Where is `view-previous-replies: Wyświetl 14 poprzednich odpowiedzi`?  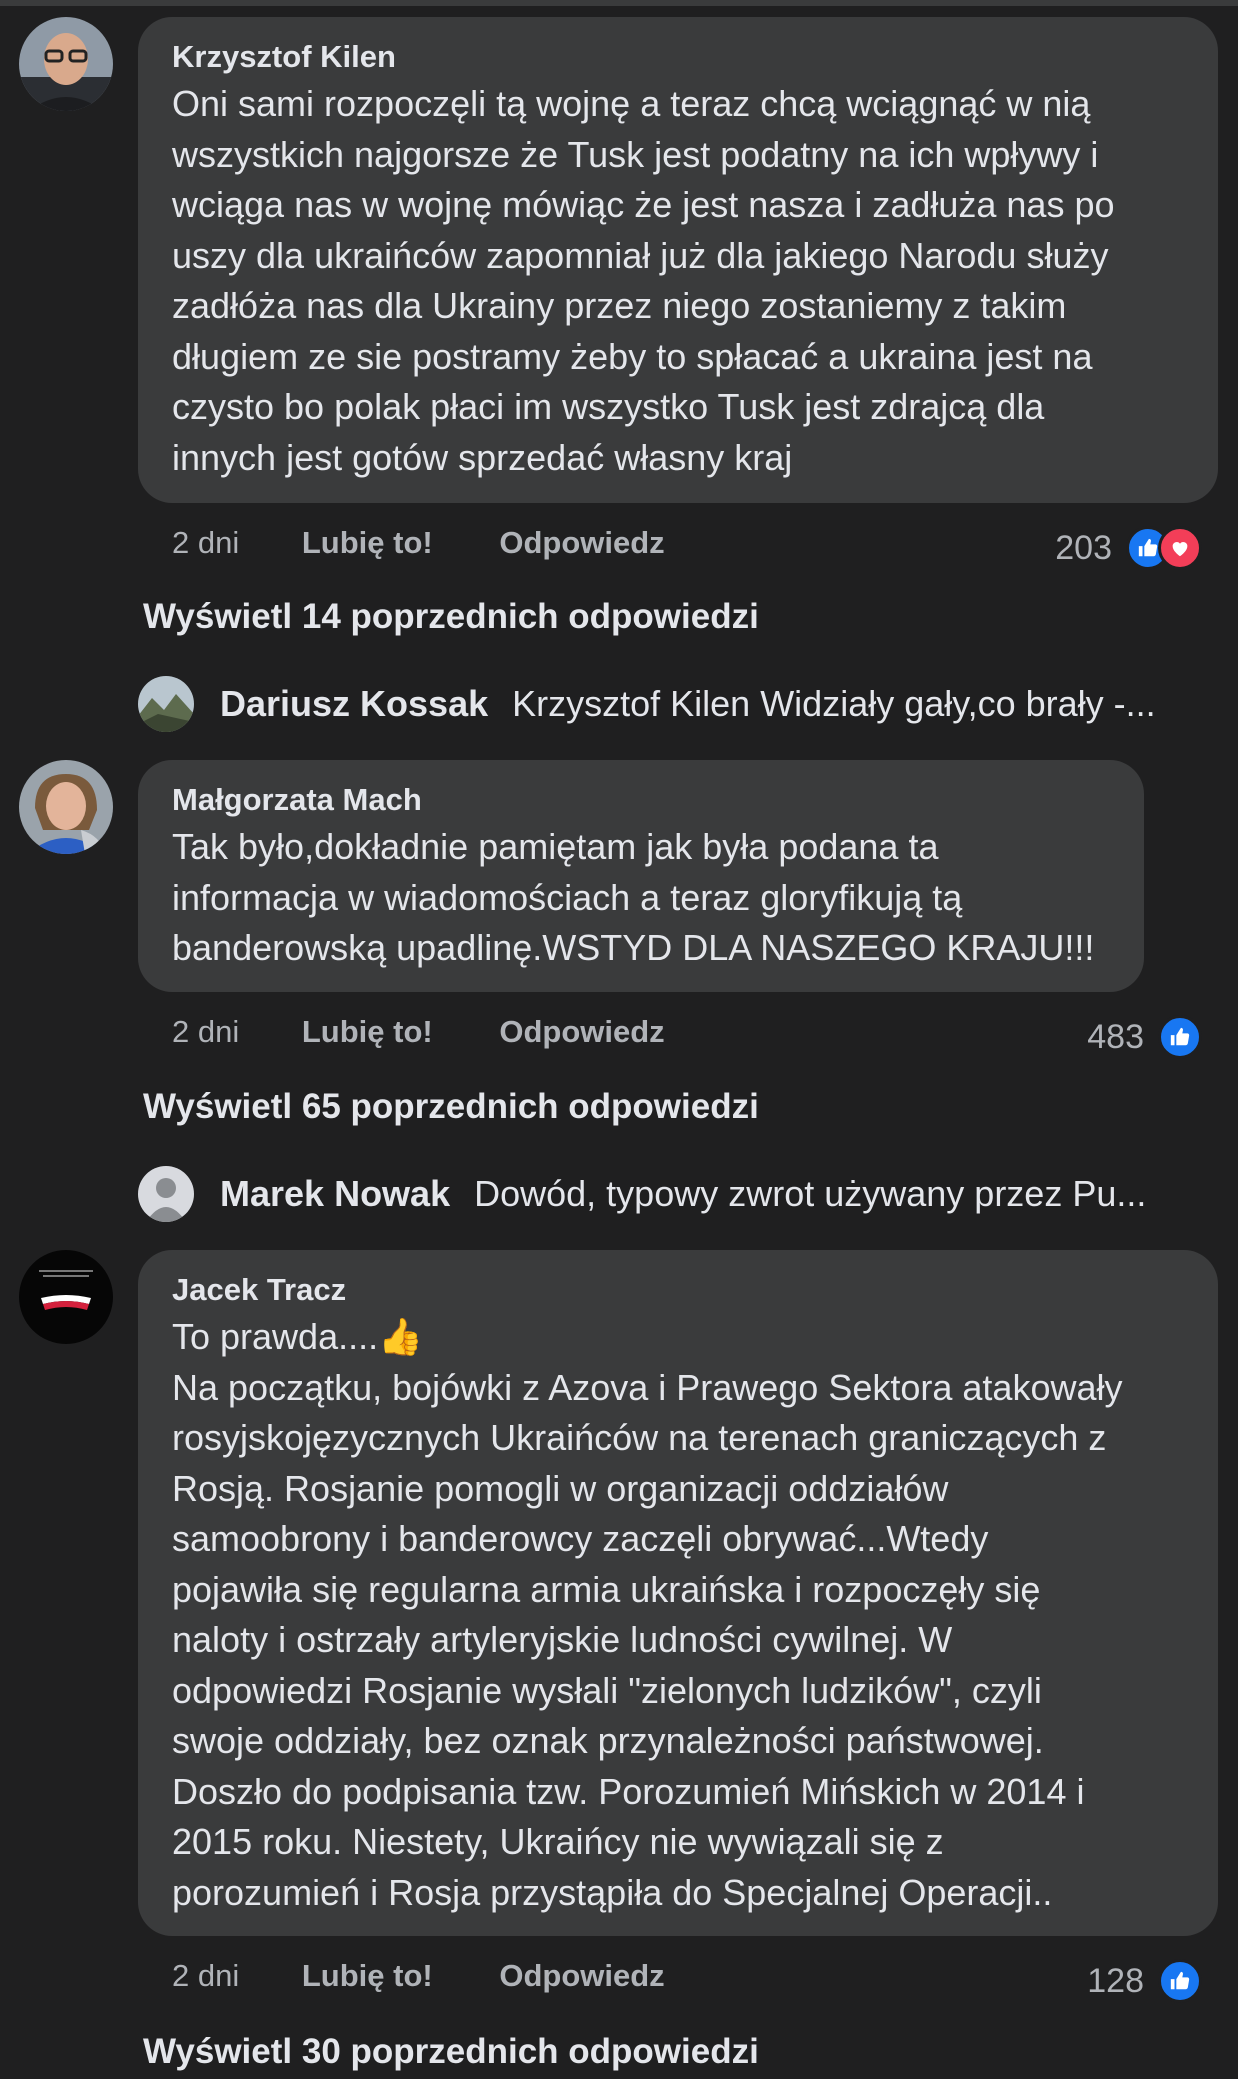 view-previous-replies: Wyświetl 14 poprzednich odpowiedzi is located at coordinates (451, 617).